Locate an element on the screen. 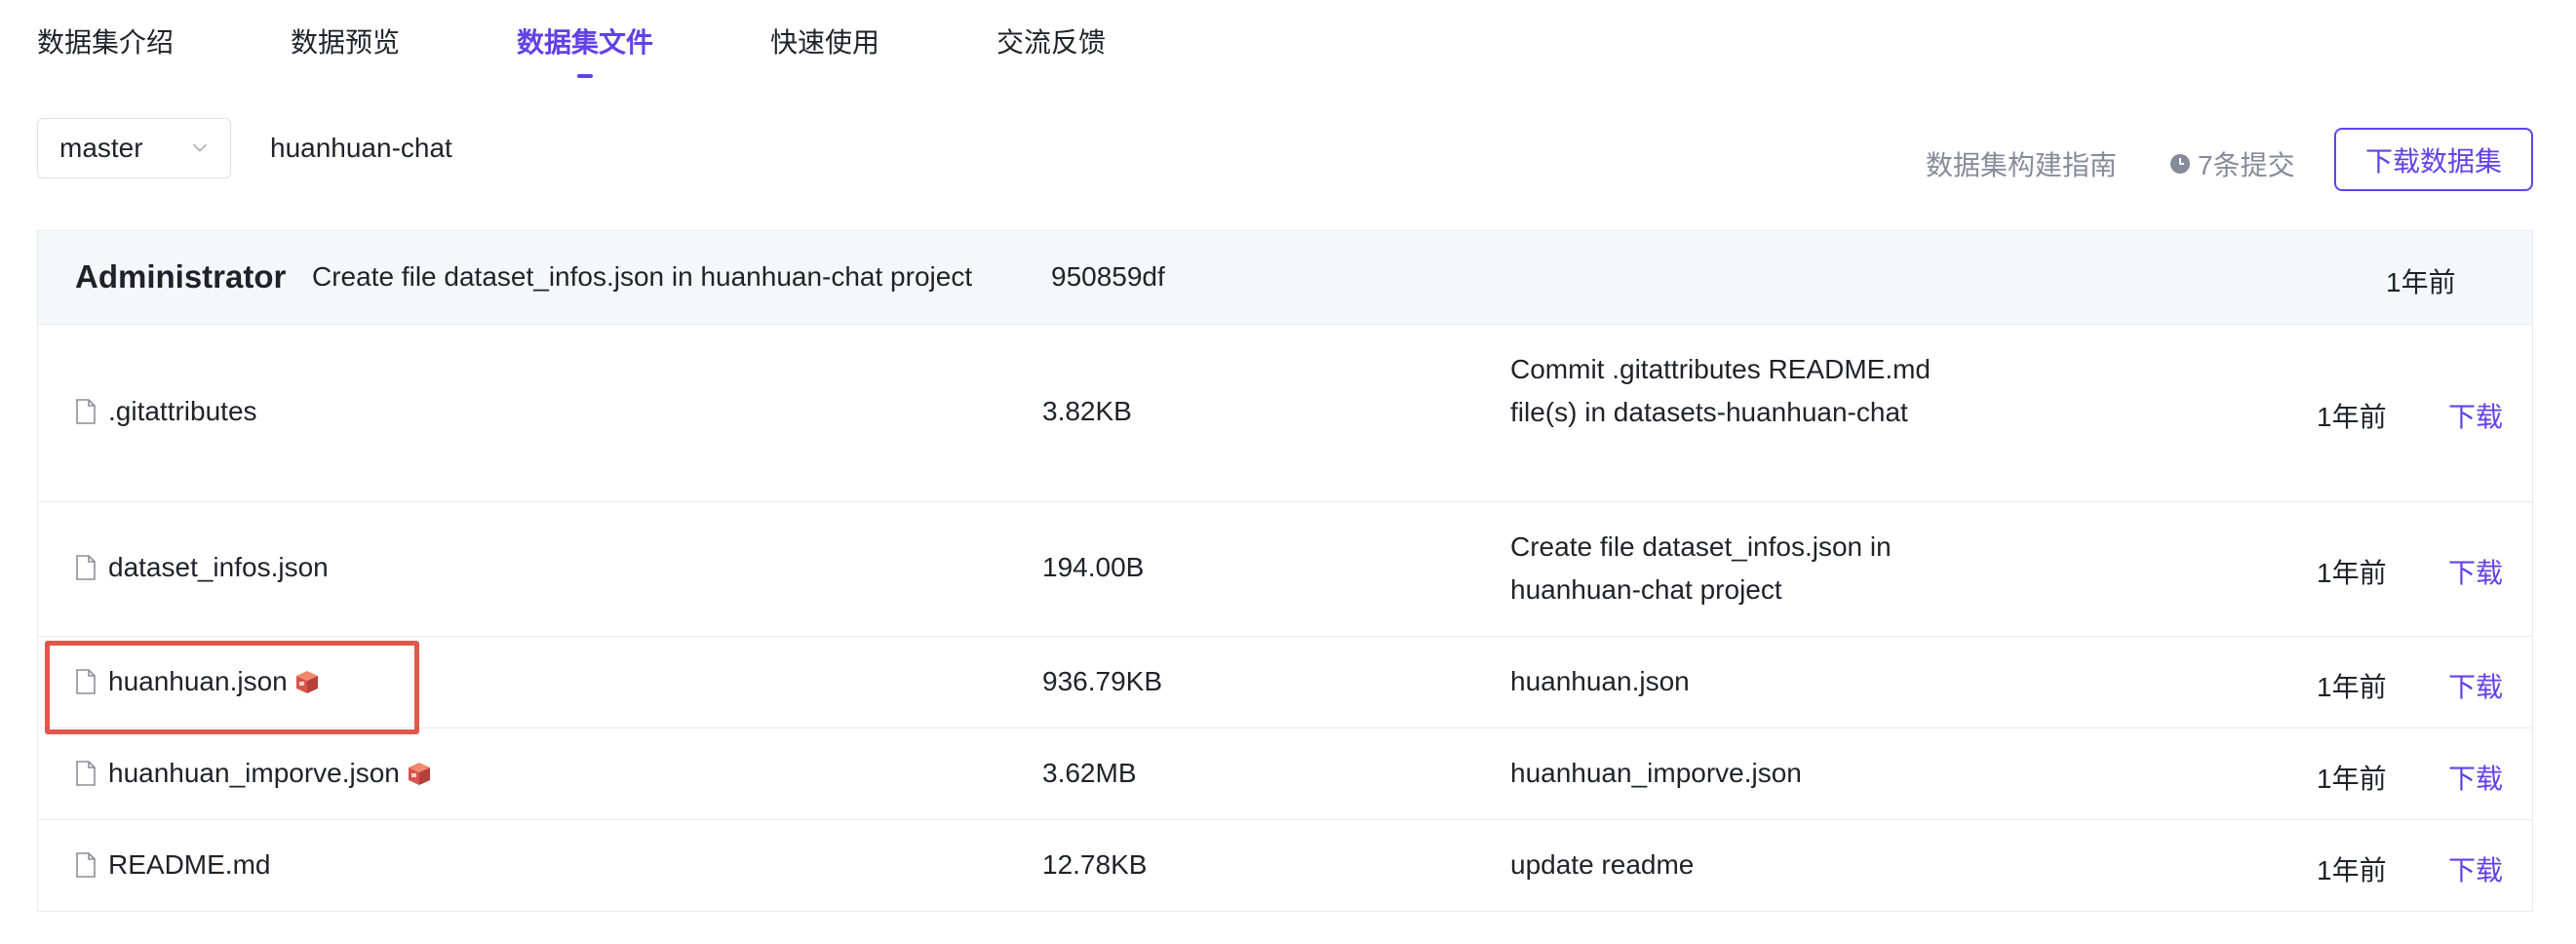 The height and width of the screenshot is (944, 2576). file-name: huanhuan.json is located at coordinates (198, 681).